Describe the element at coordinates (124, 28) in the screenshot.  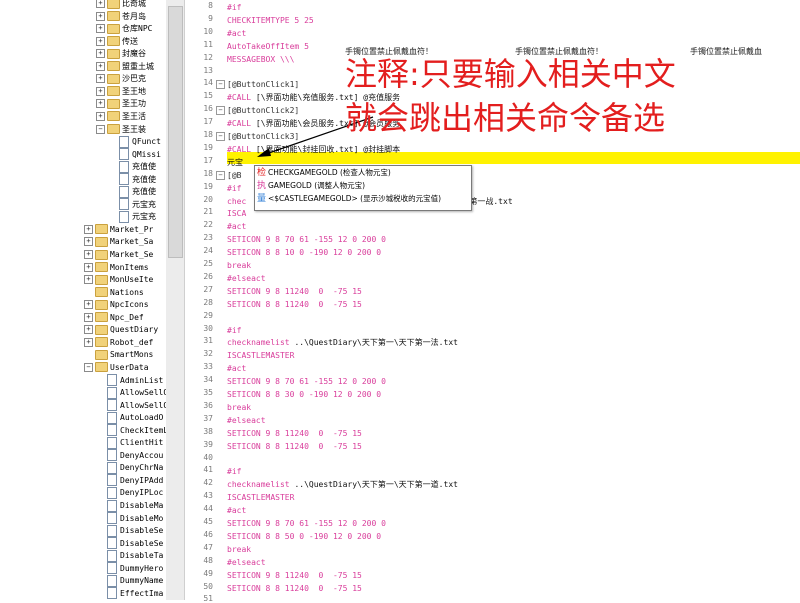
I see `tree-item: + 仓库NPC` at that location.